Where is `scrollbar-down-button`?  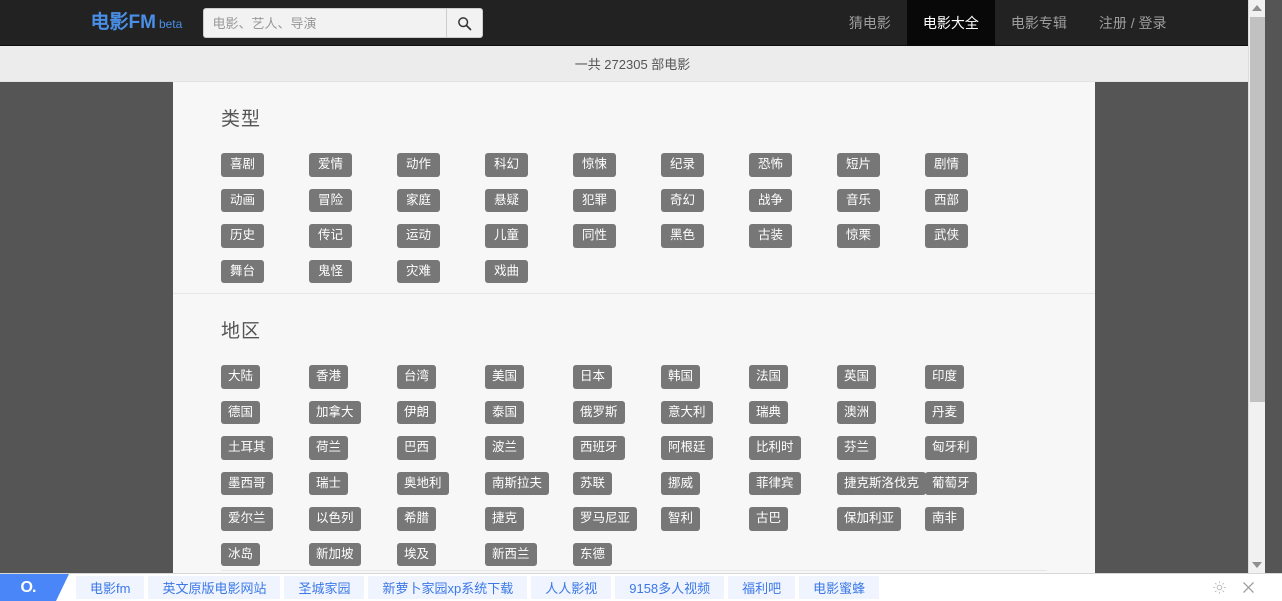 scrollbar-down-button is located at coordinates (1257, 565).